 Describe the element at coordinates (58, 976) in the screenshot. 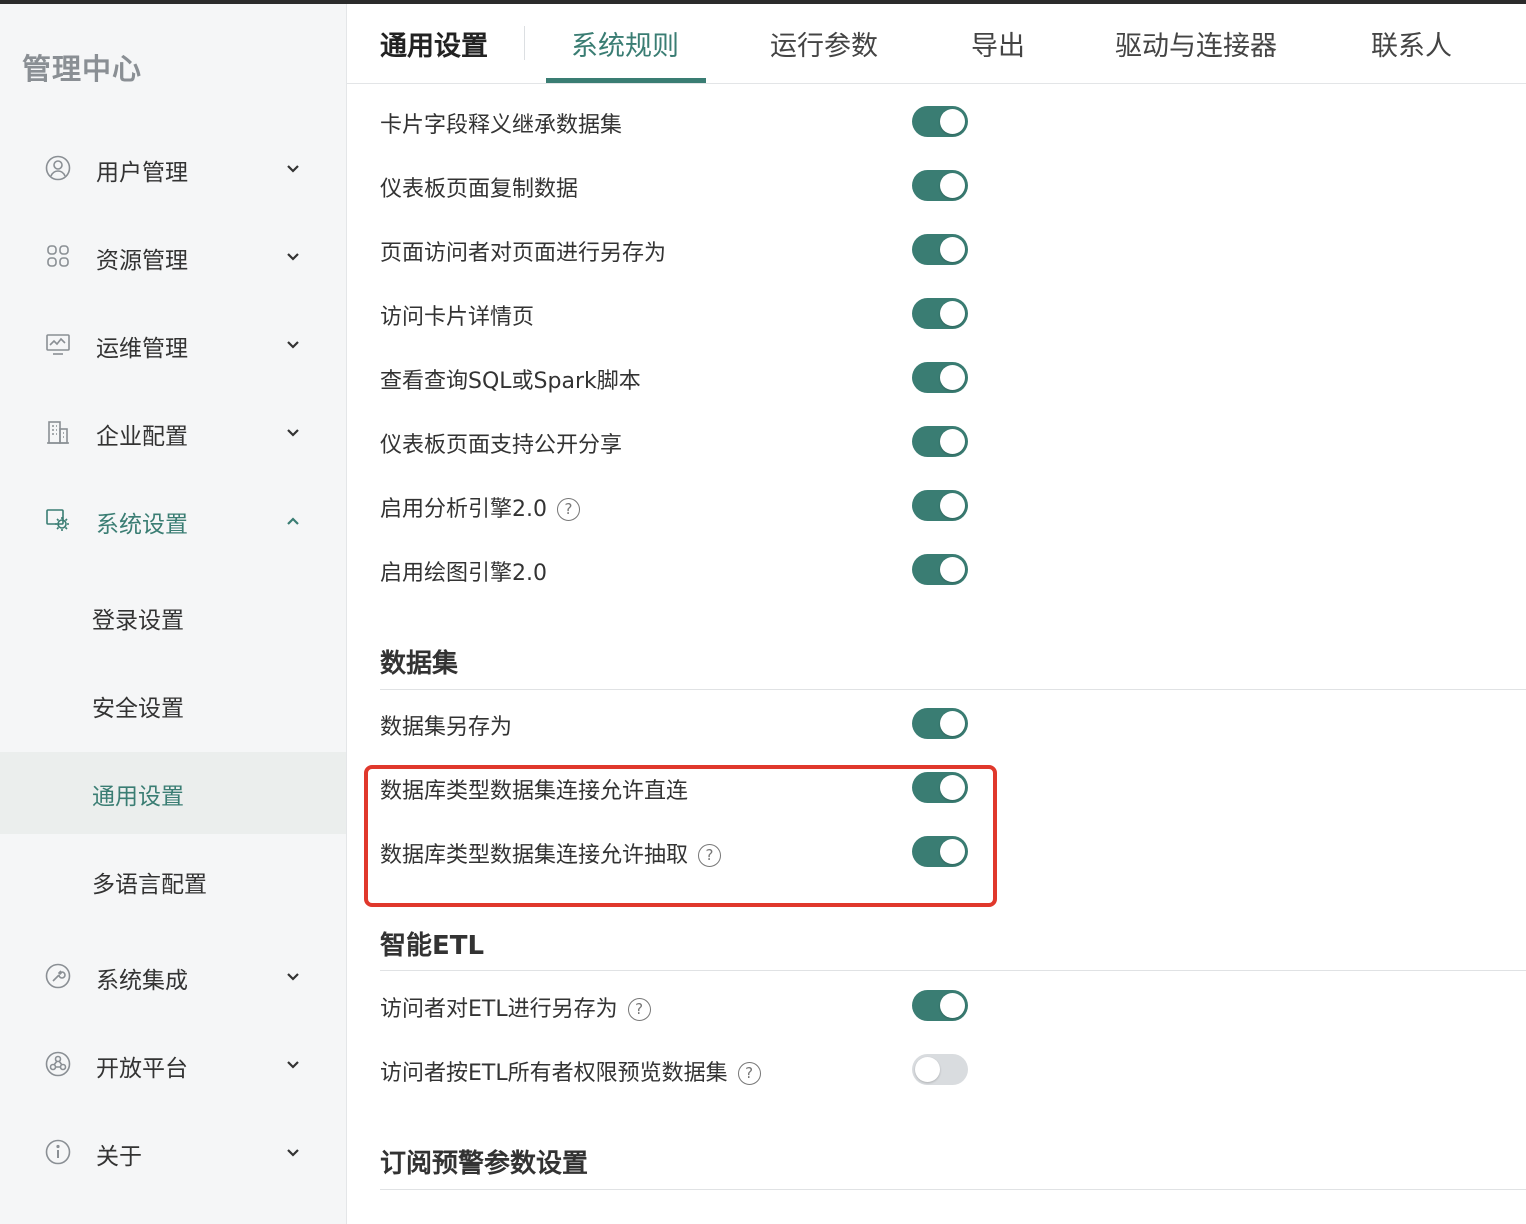

I see `wrench-icon` at that location.